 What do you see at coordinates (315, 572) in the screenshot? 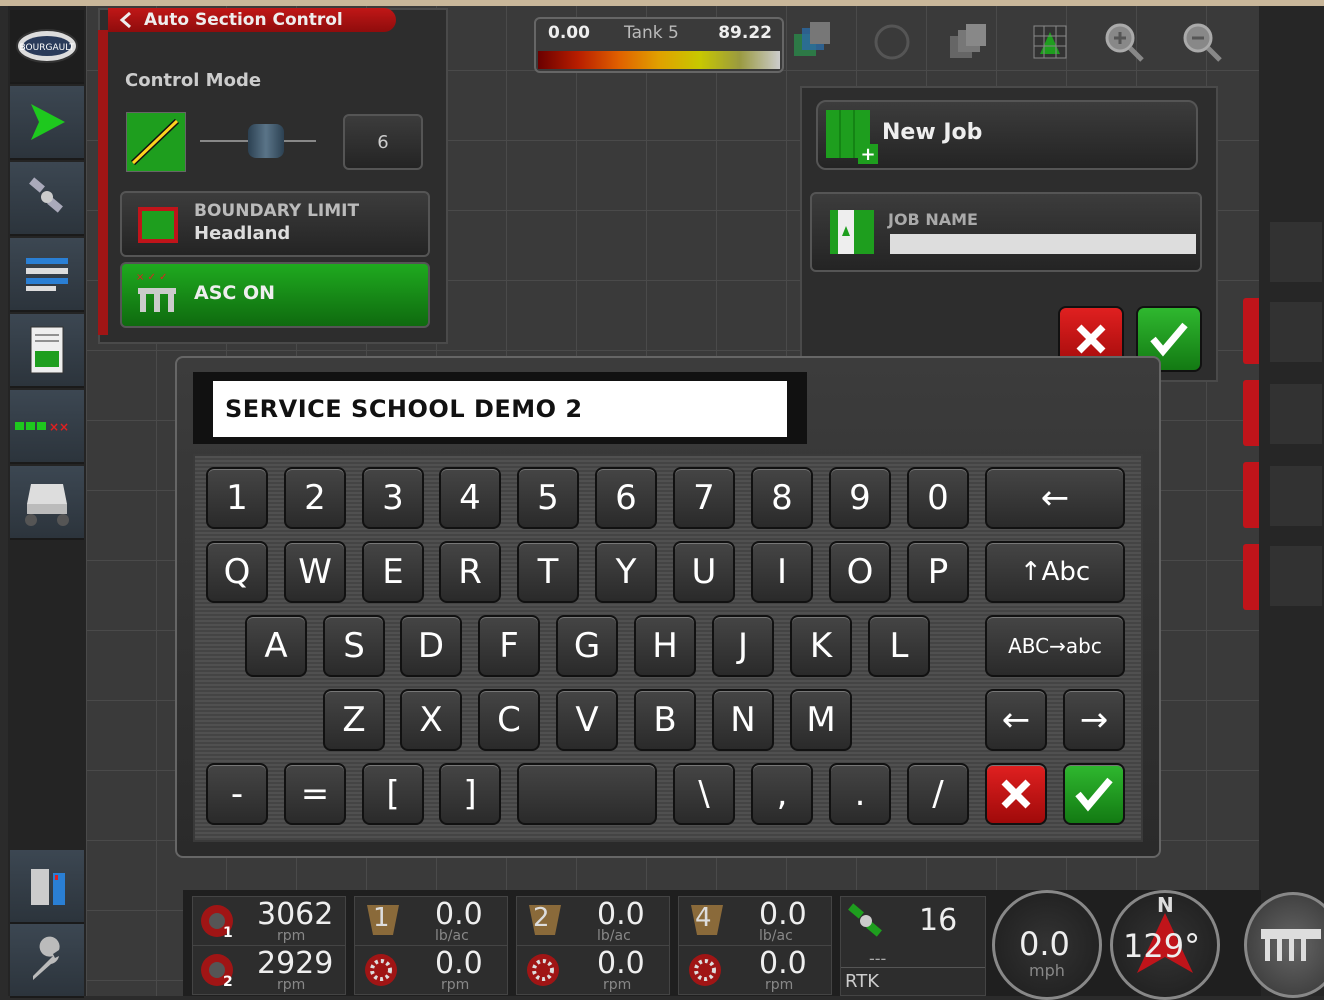
I see `key-w: W` at bounding box center [315, 572].